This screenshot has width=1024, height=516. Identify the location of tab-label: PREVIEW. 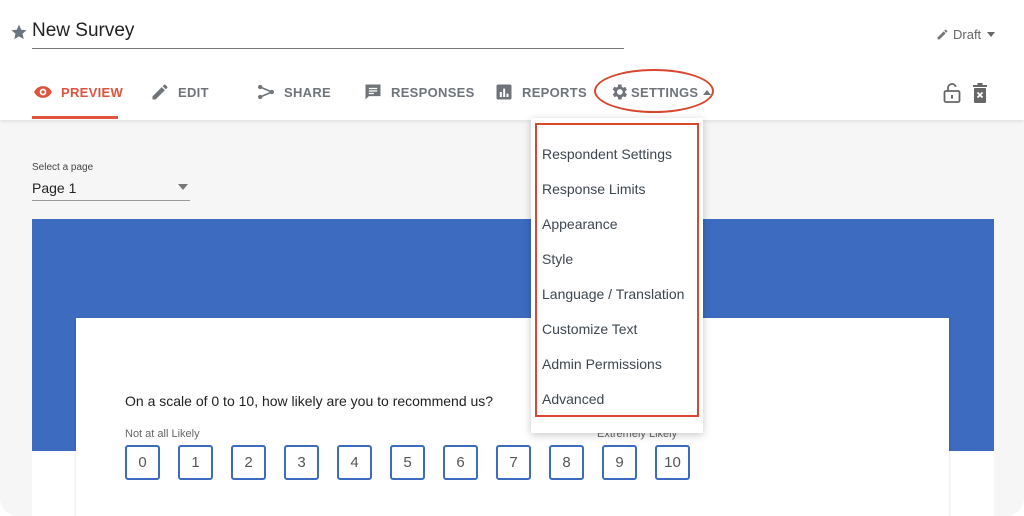
(92, 92).